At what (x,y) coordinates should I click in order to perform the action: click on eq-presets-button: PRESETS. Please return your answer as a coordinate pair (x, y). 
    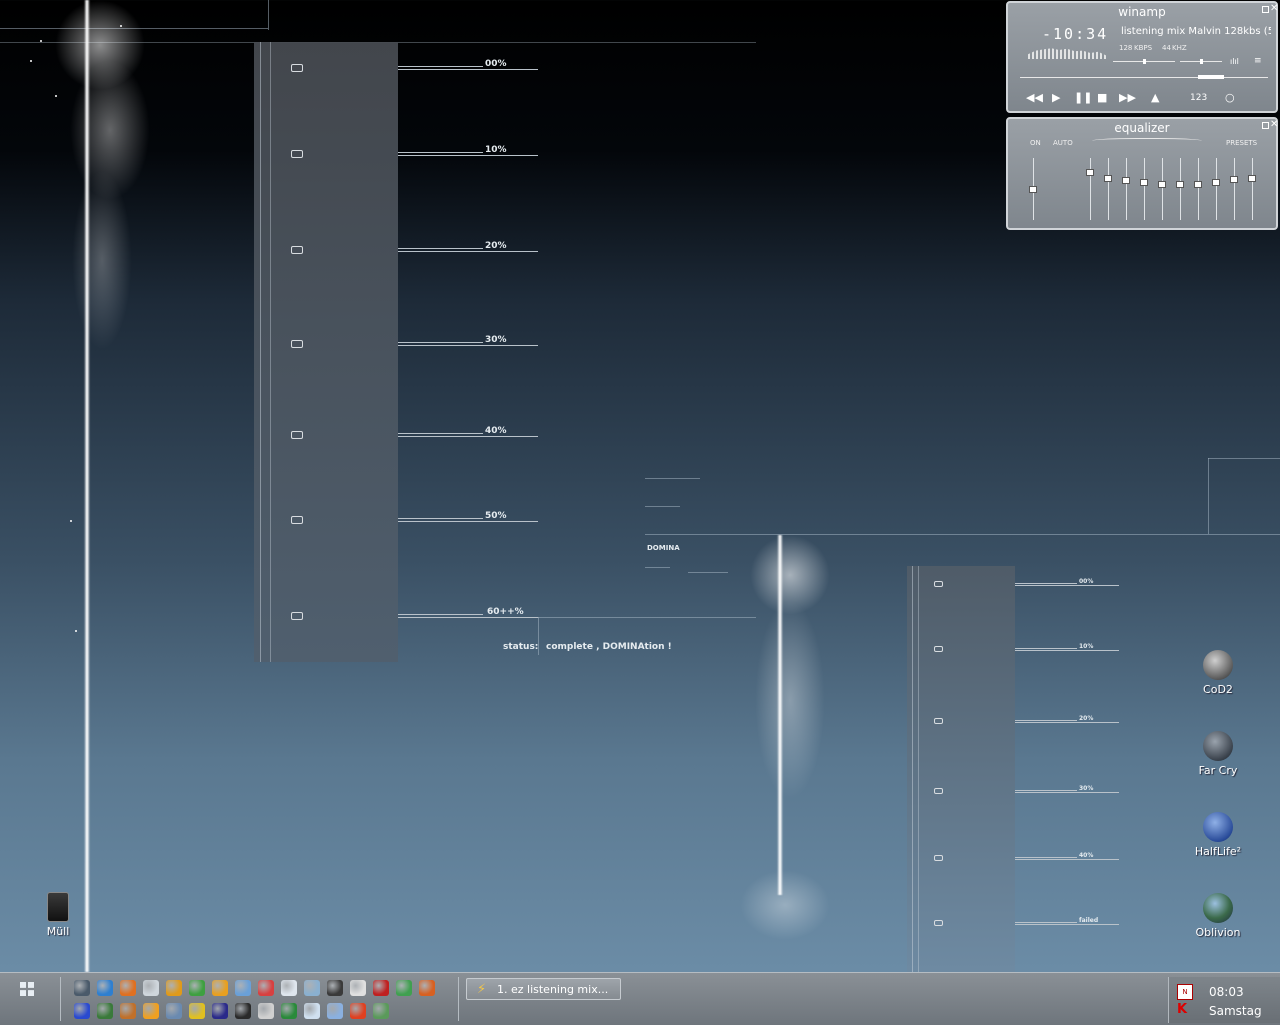
    Looking at the image, I should click on (1241, 143).